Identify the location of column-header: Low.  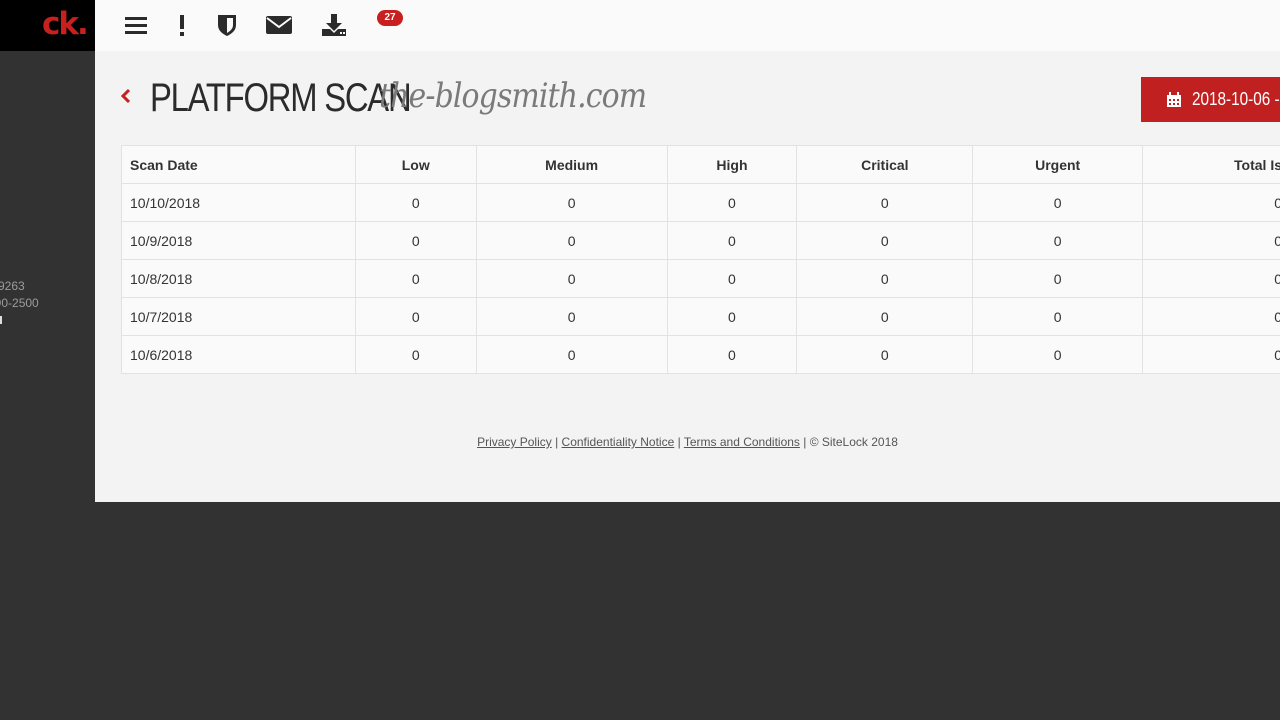
(415, 164).